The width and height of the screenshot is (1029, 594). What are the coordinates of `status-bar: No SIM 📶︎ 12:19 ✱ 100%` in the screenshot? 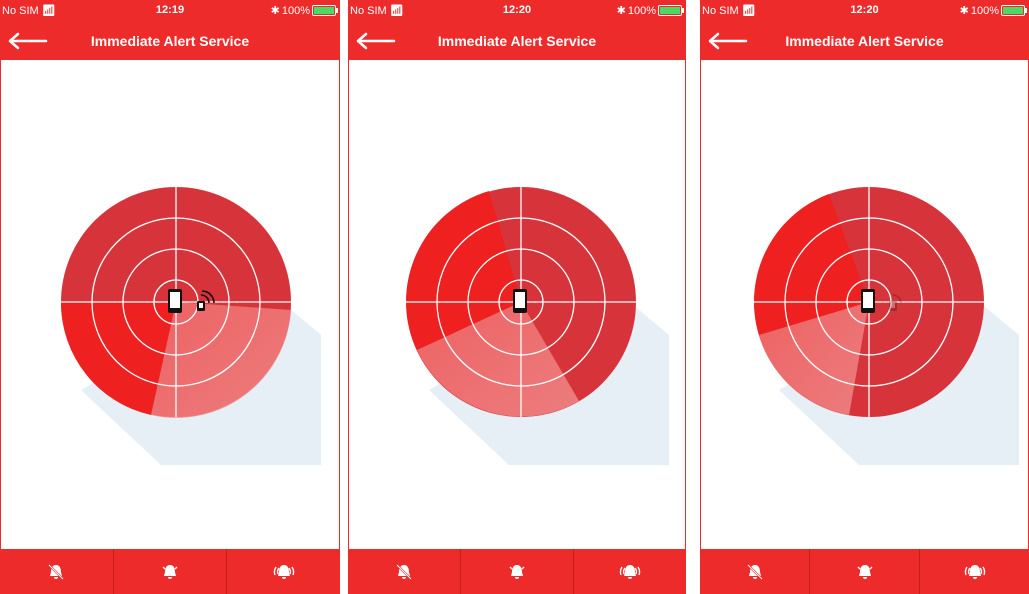 It's located at (170, 11).